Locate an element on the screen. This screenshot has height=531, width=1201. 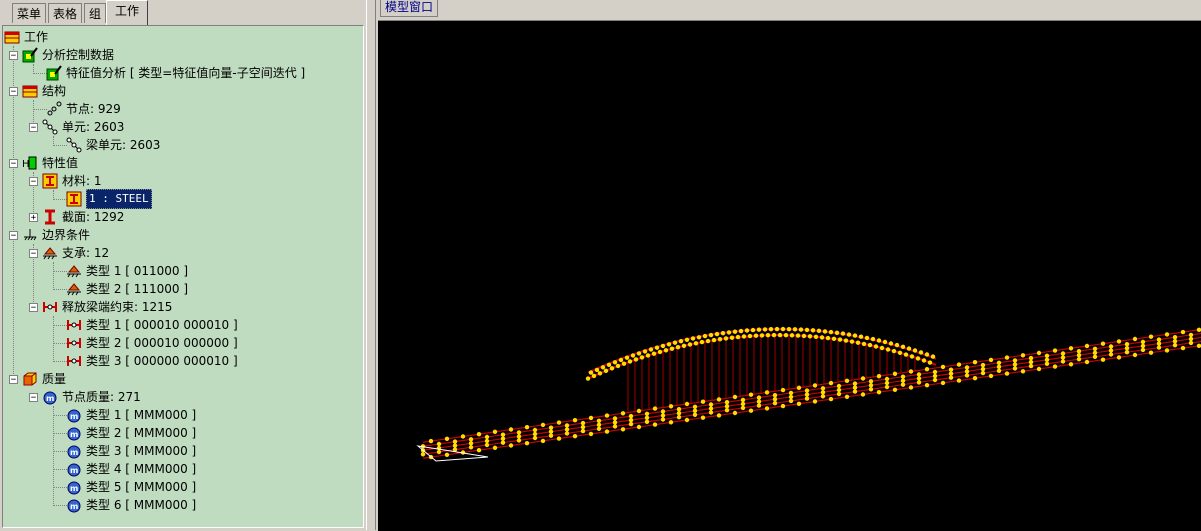
tree-item-work: 工作 is located at coordinates (26, 37).